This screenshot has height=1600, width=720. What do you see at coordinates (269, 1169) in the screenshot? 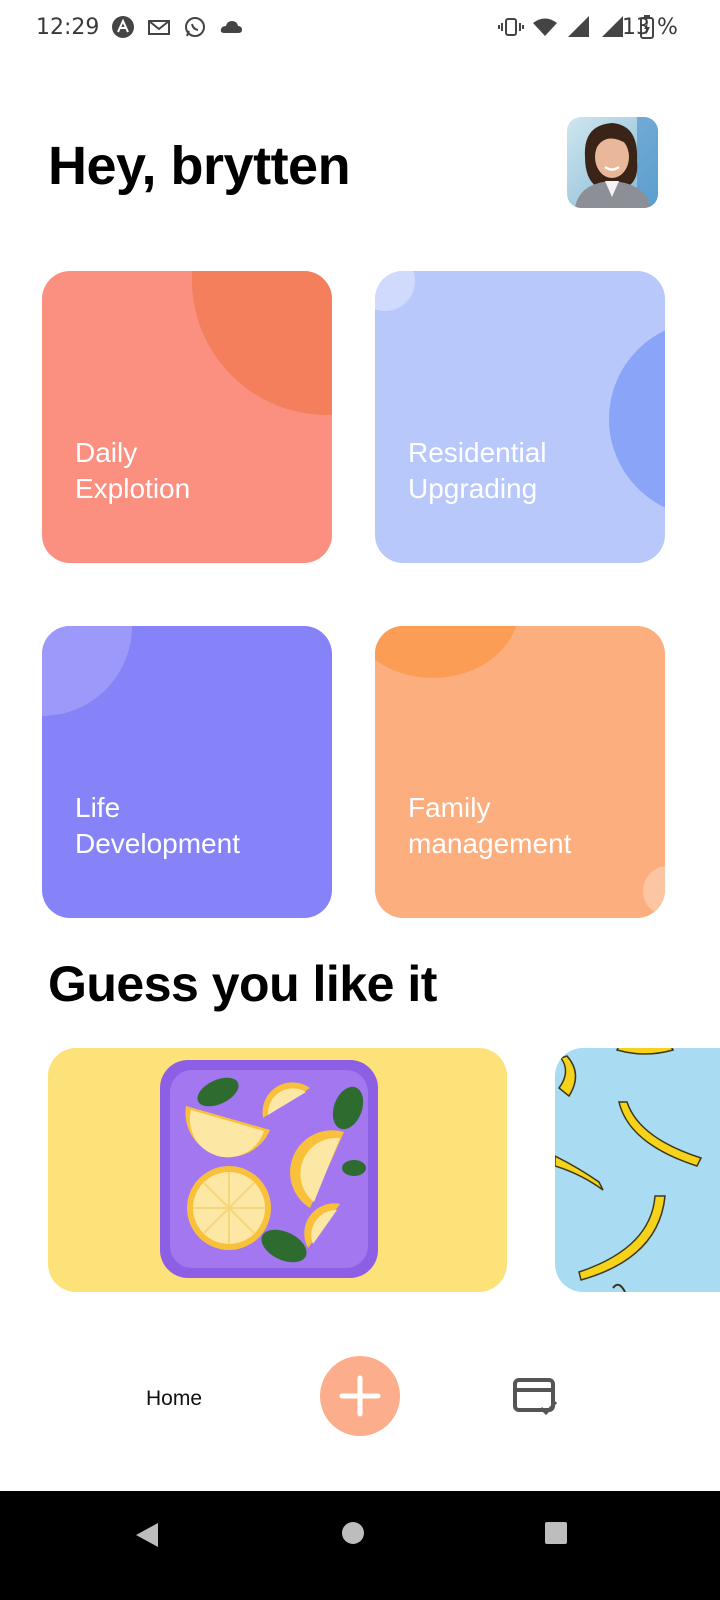
I see `oranges-image` at bounding box center [269, 1169].